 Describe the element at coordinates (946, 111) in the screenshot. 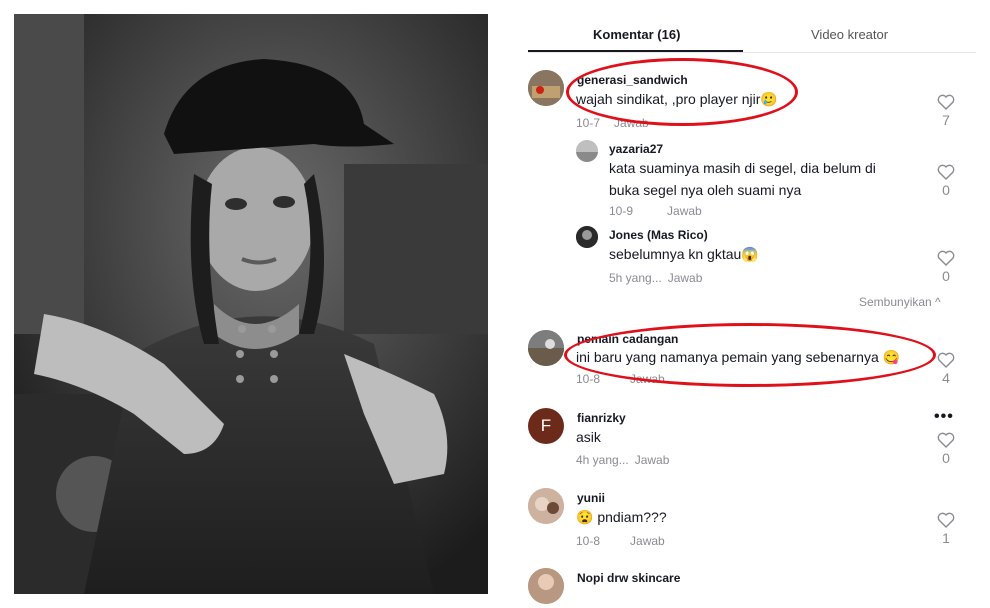

I see `like-button: 7` at that location.